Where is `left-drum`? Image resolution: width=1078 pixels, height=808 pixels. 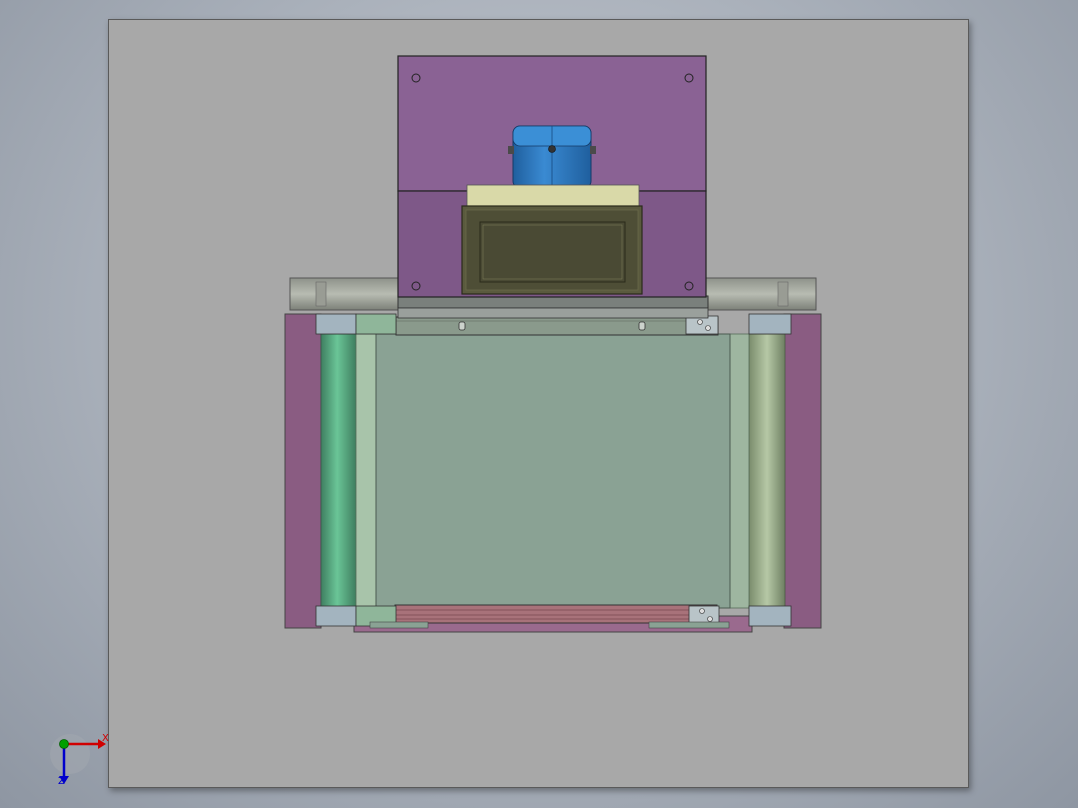 left-drum is located at coordinates (345, 294).